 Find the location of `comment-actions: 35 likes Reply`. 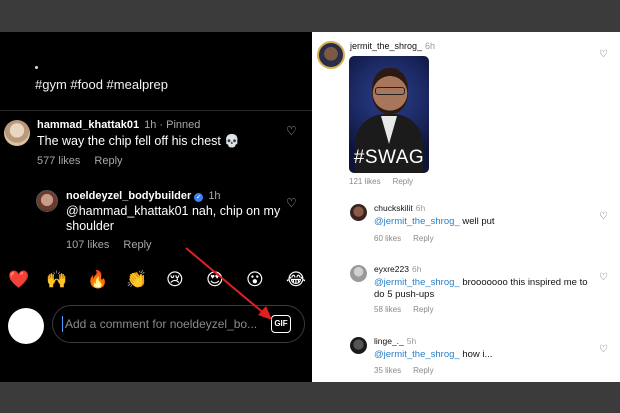

comment-actions: 35 likes Reply is located at coordinates (404, 370).